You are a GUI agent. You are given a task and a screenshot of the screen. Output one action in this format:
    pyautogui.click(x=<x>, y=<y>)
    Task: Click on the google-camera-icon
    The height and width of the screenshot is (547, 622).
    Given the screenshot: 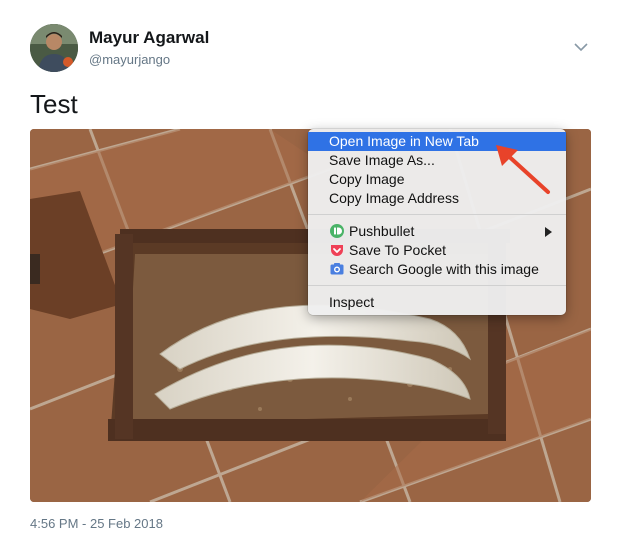 What is the action you would take?
    pyautogui.click(x=337, y=269)
    